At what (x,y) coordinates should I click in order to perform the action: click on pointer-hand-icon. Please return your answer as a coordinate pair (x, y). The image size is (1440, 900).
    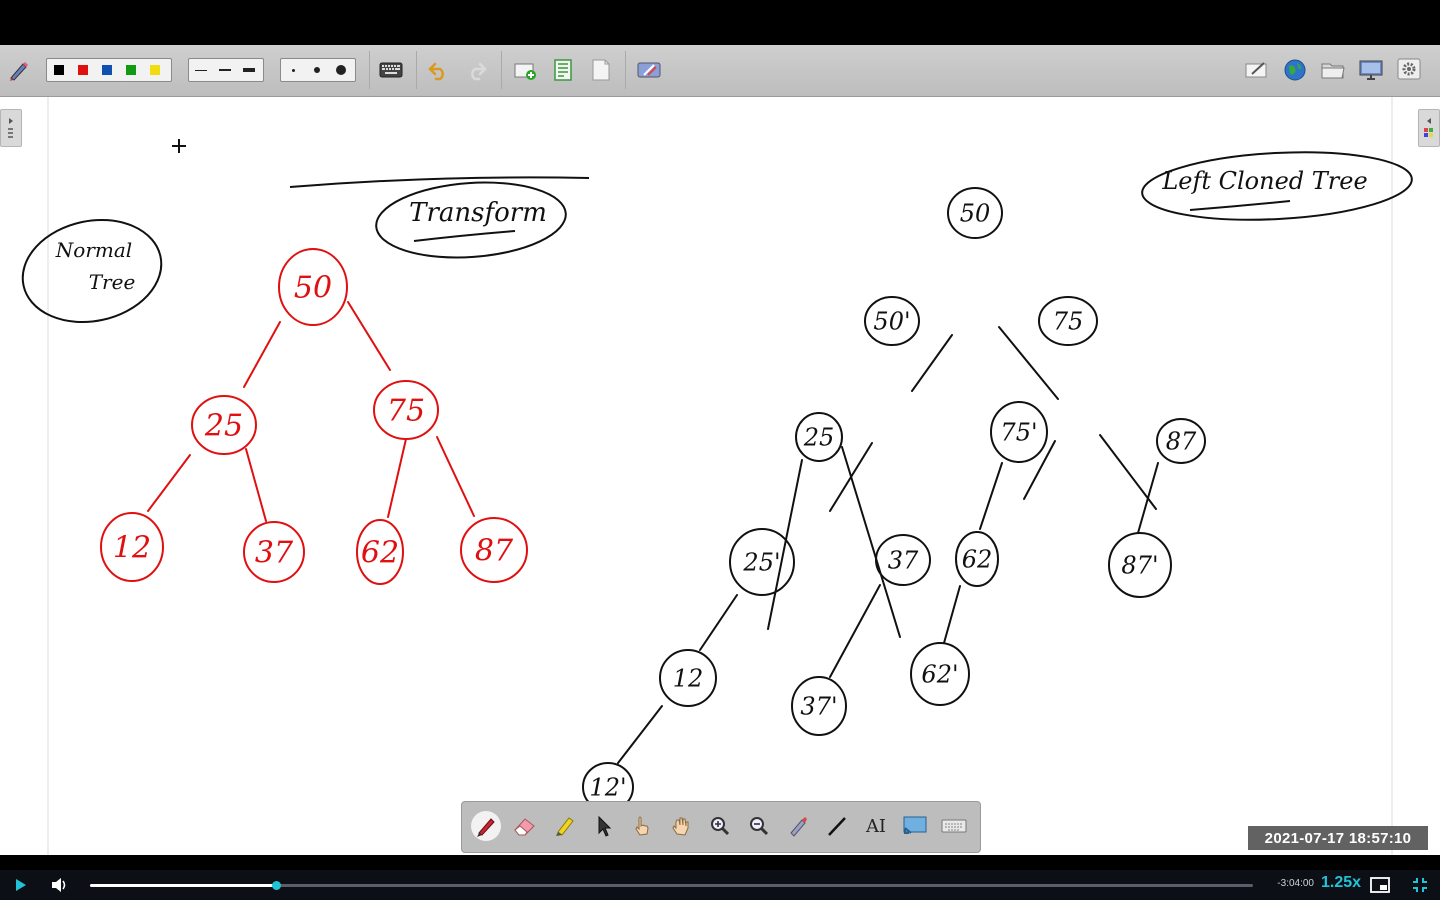
    Looking at the image, I should click on (642, 826).